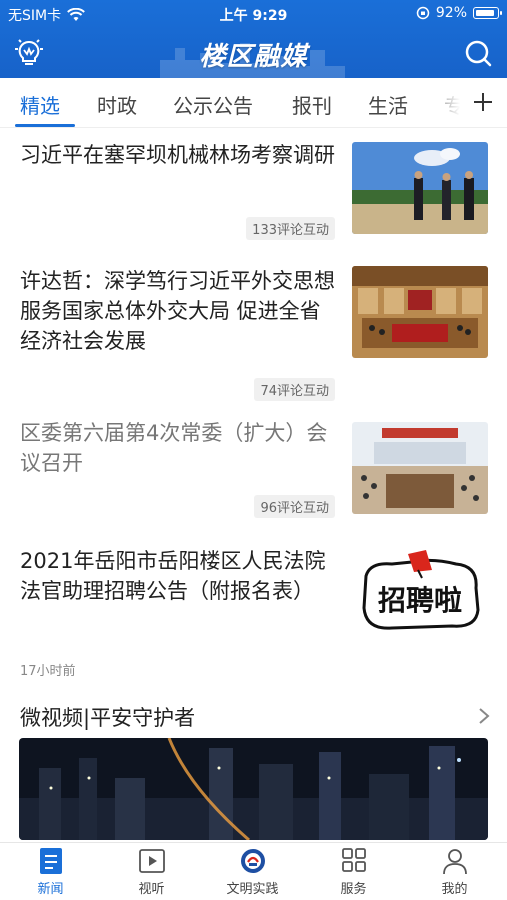 The width and height of the screenshot is (507, 900). What do you see at coordinates (173, 576) in the screenshot?
I see `news-title: 2021年岳阳市岳阳楼区人民法院法官助理招聘公告（附报名表）` at bounding box center [173, 576].